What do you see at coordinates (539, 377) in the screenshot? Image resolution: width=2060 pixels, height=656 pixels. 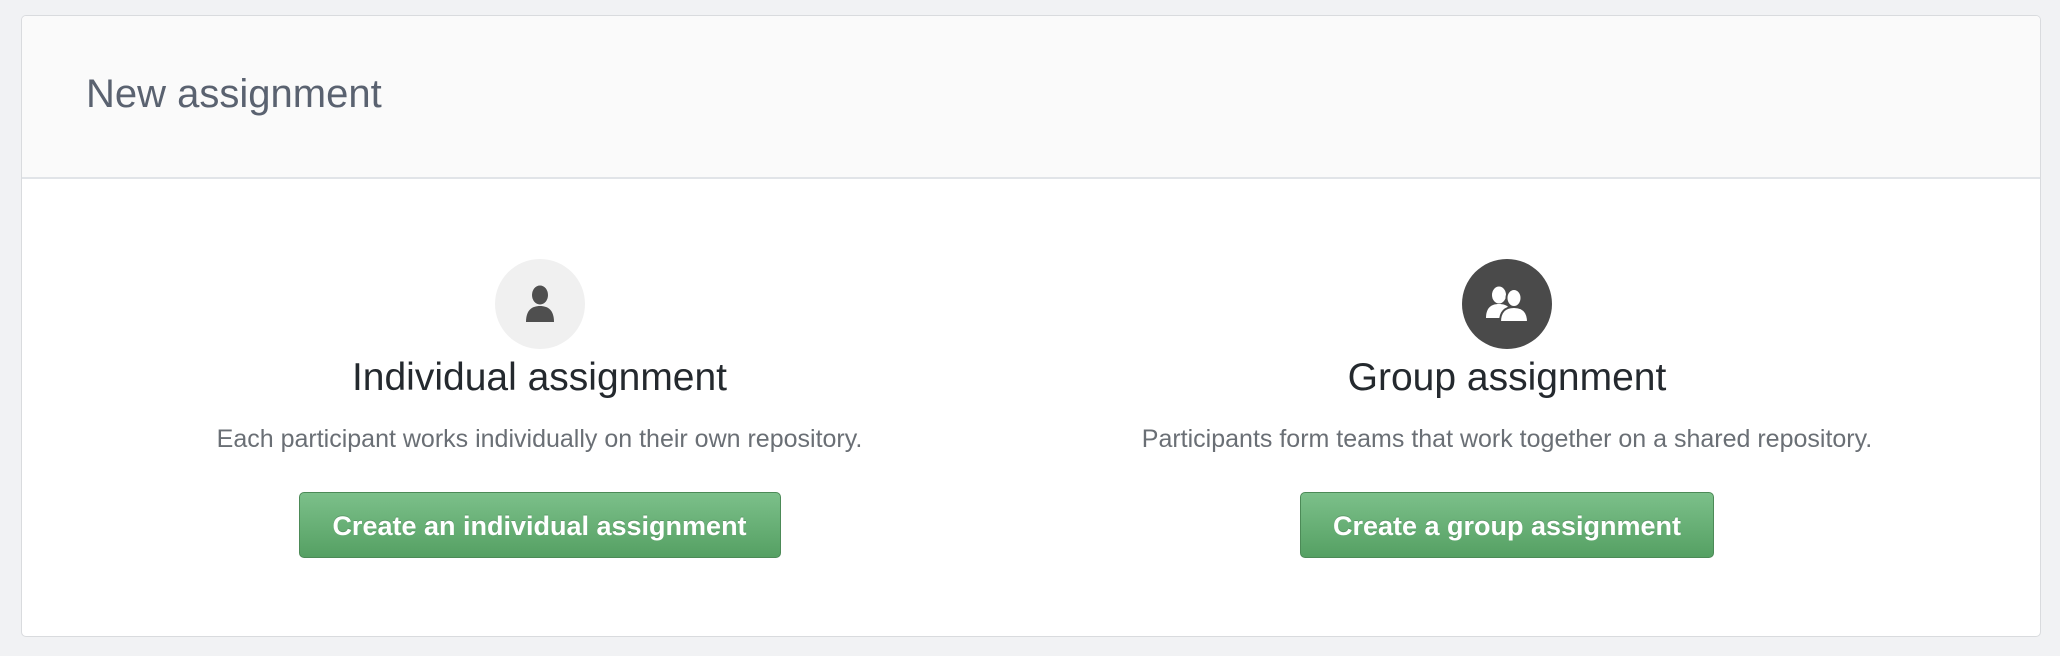 I see `individual-assignment-title: Individual assignment` at bounding box center [539, 377].